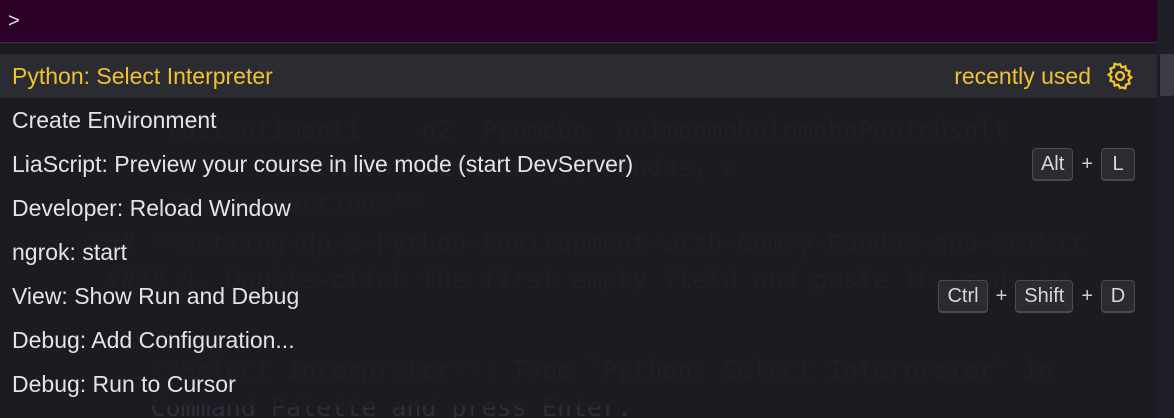  I want to click on keybinding-key: Ctrl, so click(963, 296).